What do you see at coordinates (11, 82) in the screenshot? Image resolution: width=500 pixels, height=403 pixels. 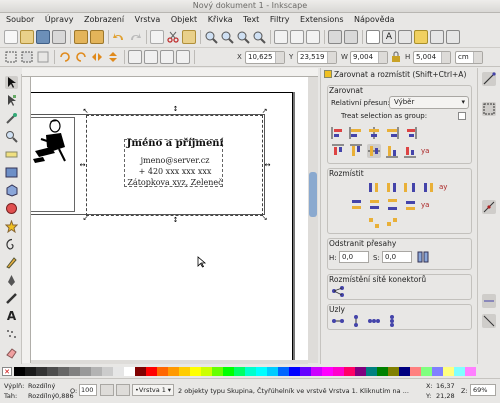 I see `selector-tool-icon` at bounding box center [11, 82].